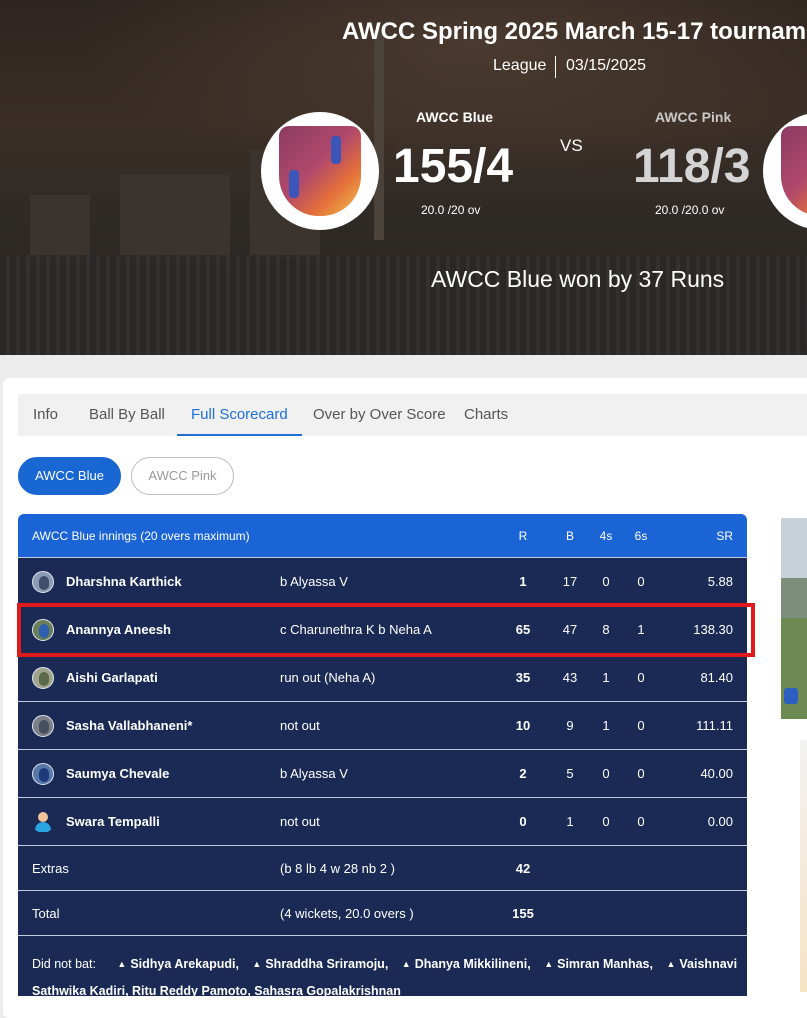 The height and width of the screenshot is (1018, 807). Describe the element at coordinates (178, 964) in the screenshot. I see `did-not-bat-player: Sidhya Arekapudi,` at that location.